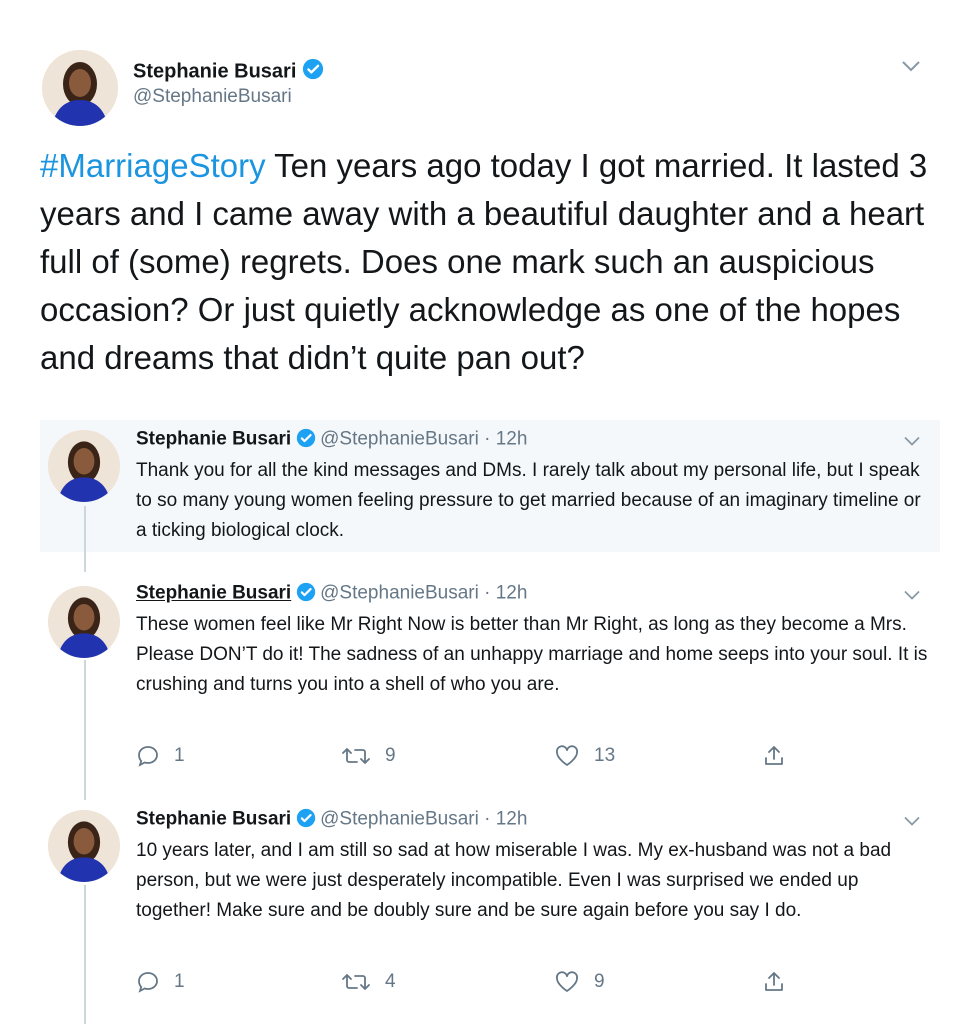 The width and height of the screenshot is (980, 1024). I want to click on retweet-action: 9, so click(368, 756).